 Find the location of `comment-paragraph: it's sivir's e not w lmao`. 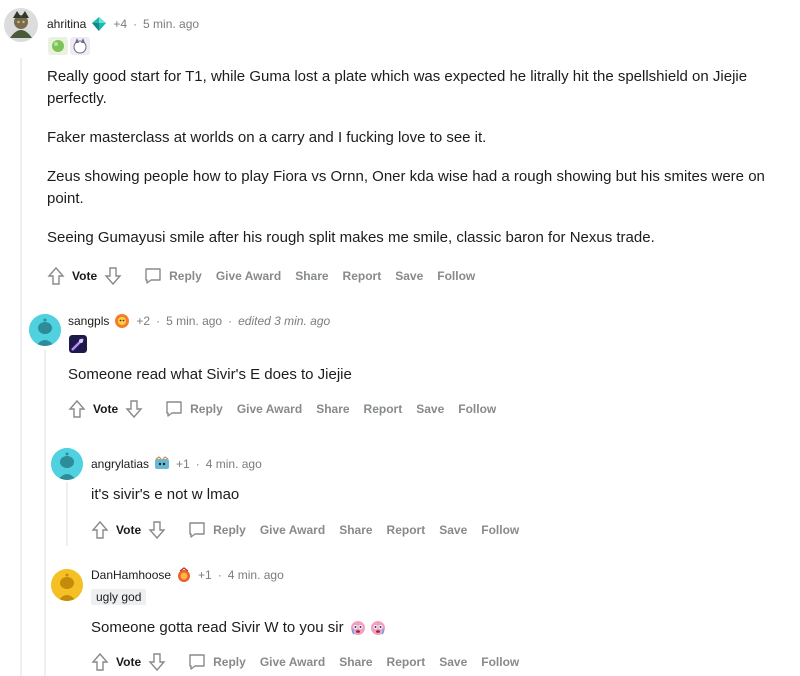

comment-paragraph: it's sivir's e not w lmao is located at coordinates (165, 494).